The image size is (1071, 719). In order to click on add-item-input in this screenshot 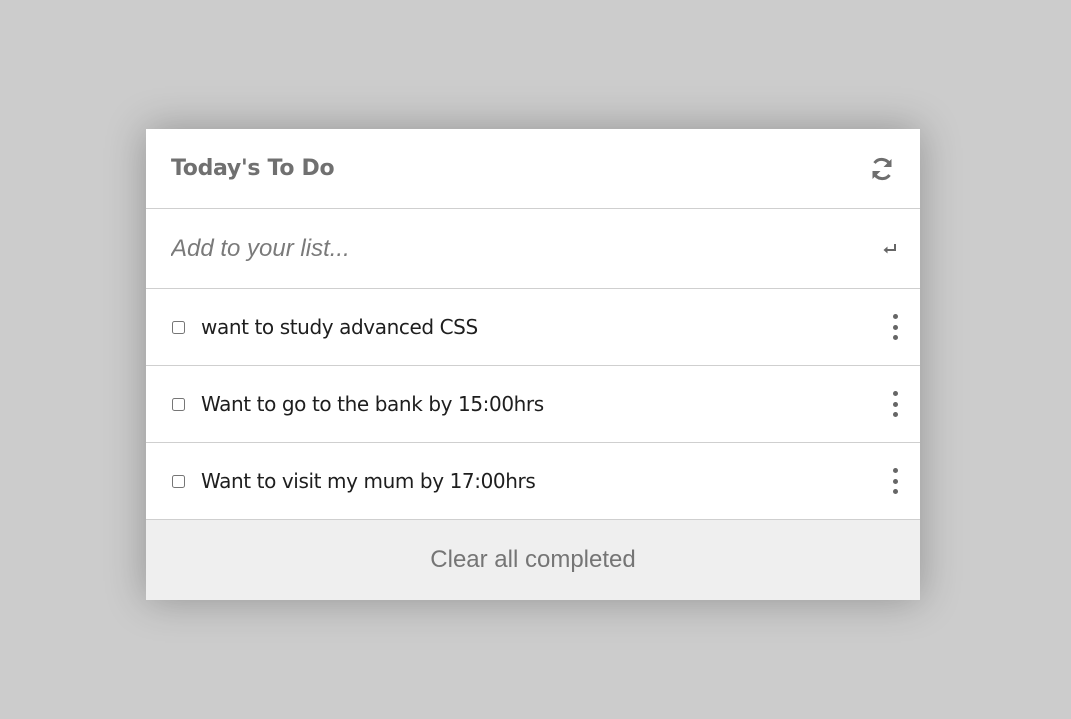, I will do `click(525, 248)`.